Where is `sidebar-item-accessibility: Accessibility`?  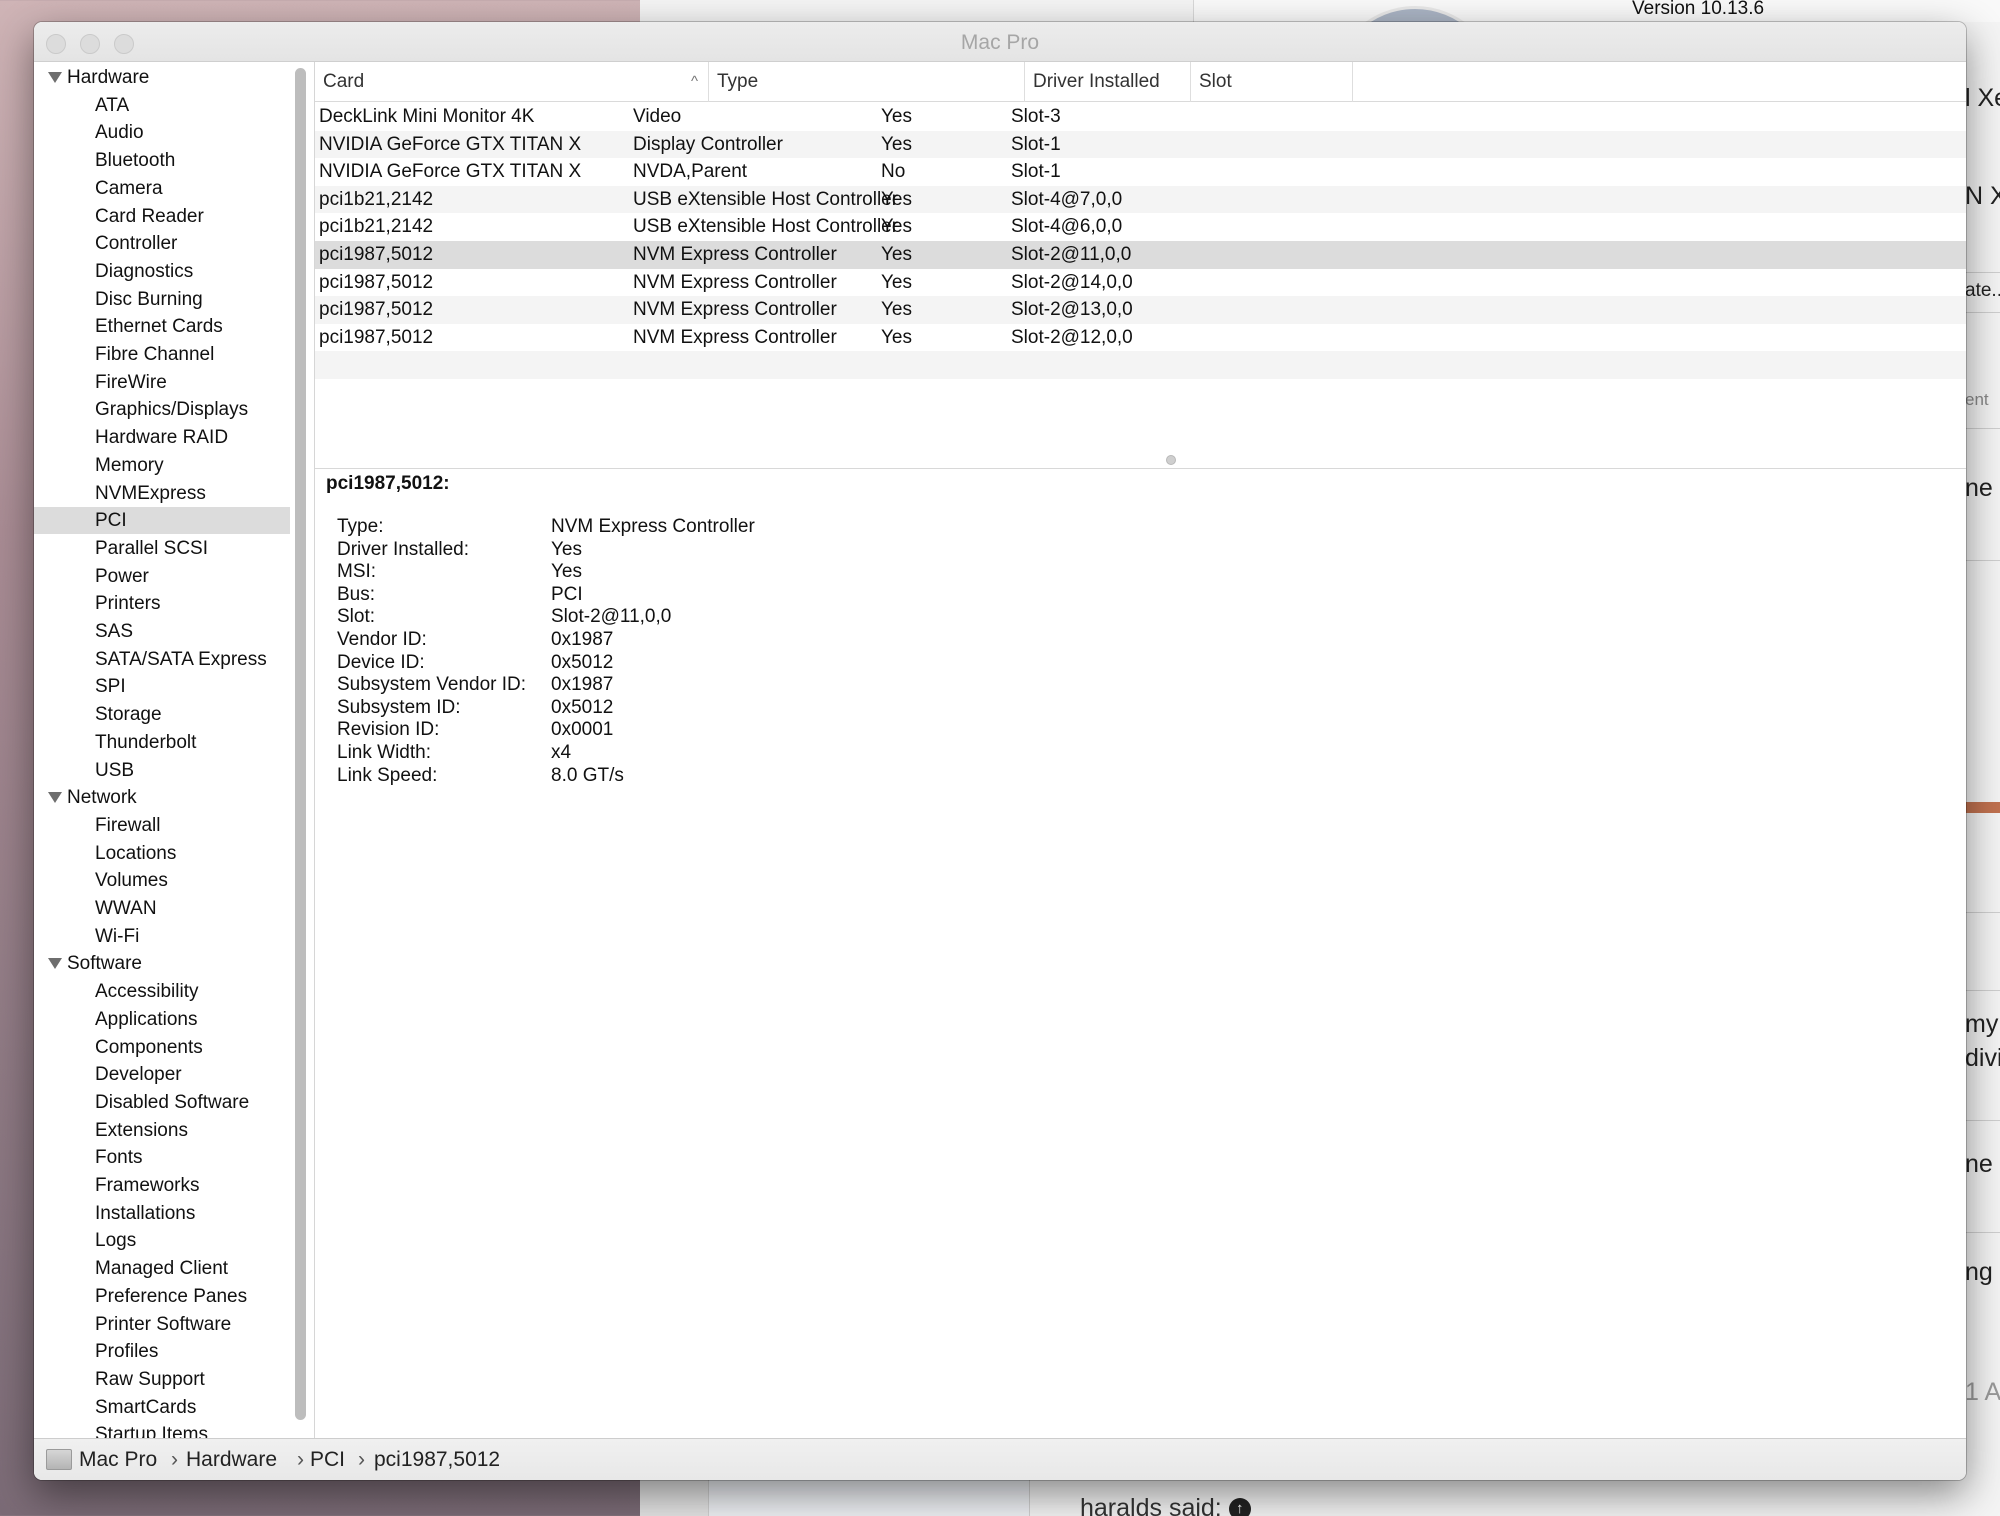 sidebar-item-accessibility: Accessibility is located at coordinates (162, 991).